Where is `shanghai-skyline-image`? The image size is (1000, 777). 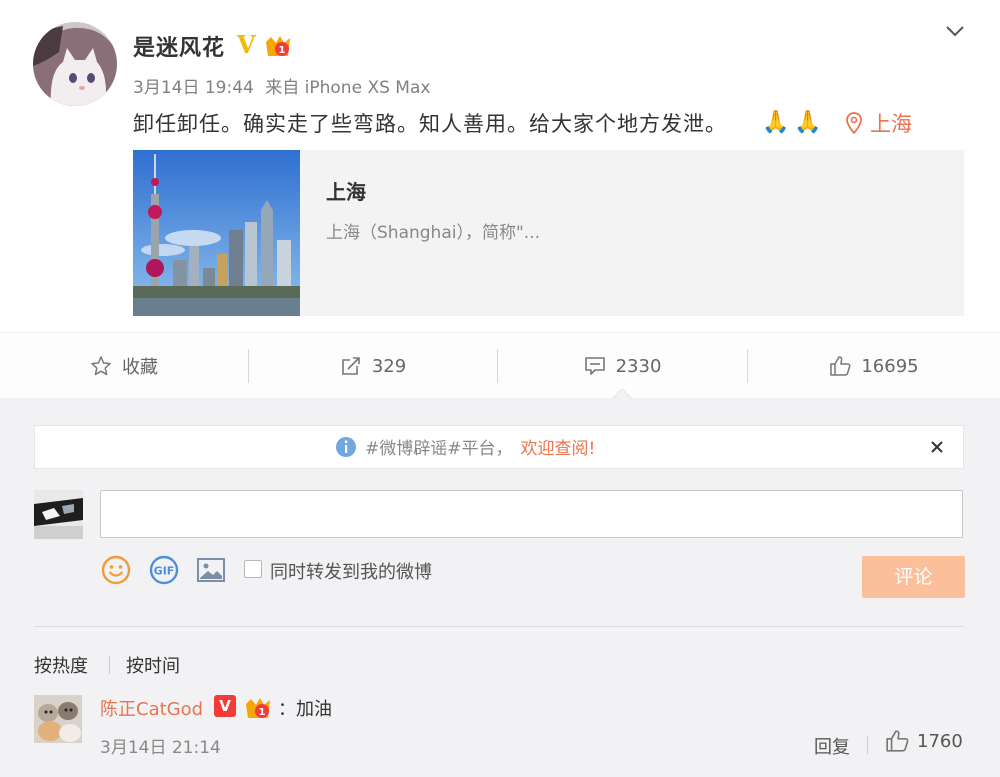
shanghai-skyline-image is located at coordinates (216, 233).